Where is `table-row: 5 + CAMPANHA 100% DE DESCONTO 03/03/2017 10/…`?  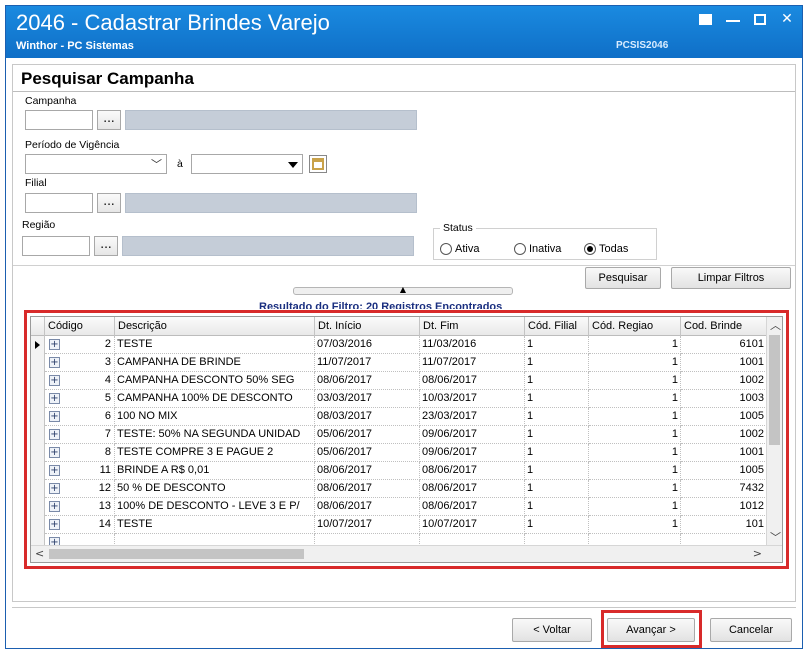 table-row: 5 + CAMPANHA 100% DE DESCONTO 03/03/2017 10/… is located at coordinates (401, 399).